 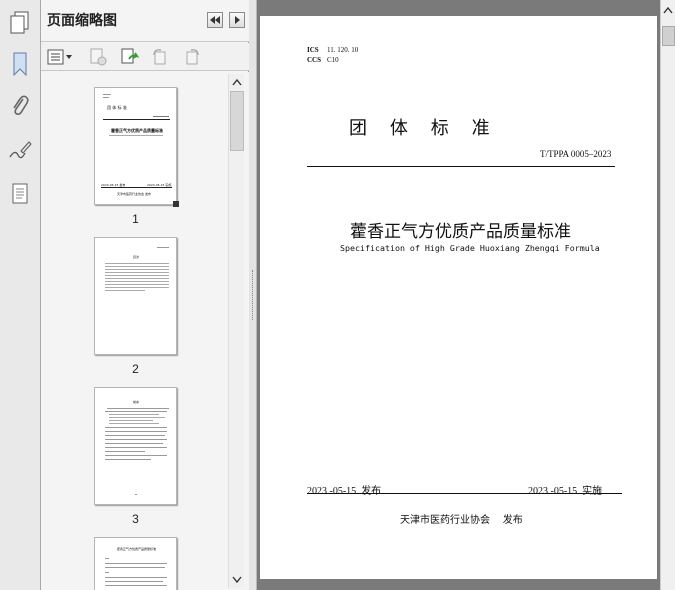 What do you see at coordinates (419, 128) in the screenshot?
I see `standard-type-header: 团 体 标 准` at bounding box center [419, 128].